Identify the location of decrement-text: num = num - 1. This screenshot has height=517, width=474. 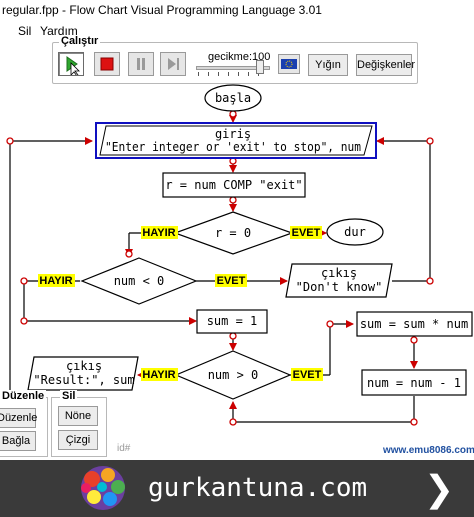
(414, 383).